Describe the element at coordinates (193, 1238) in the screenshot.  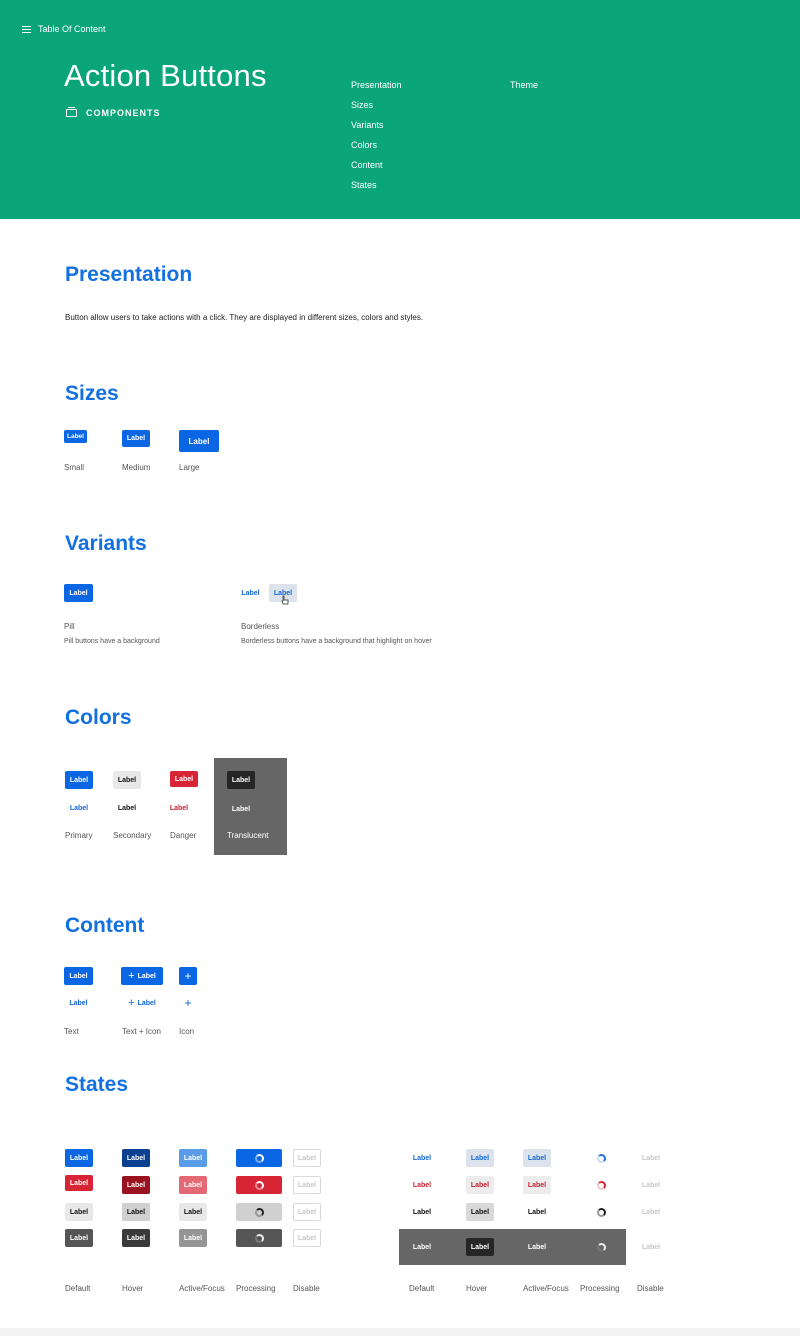
I see `translucent-active-button: Label` at that location.